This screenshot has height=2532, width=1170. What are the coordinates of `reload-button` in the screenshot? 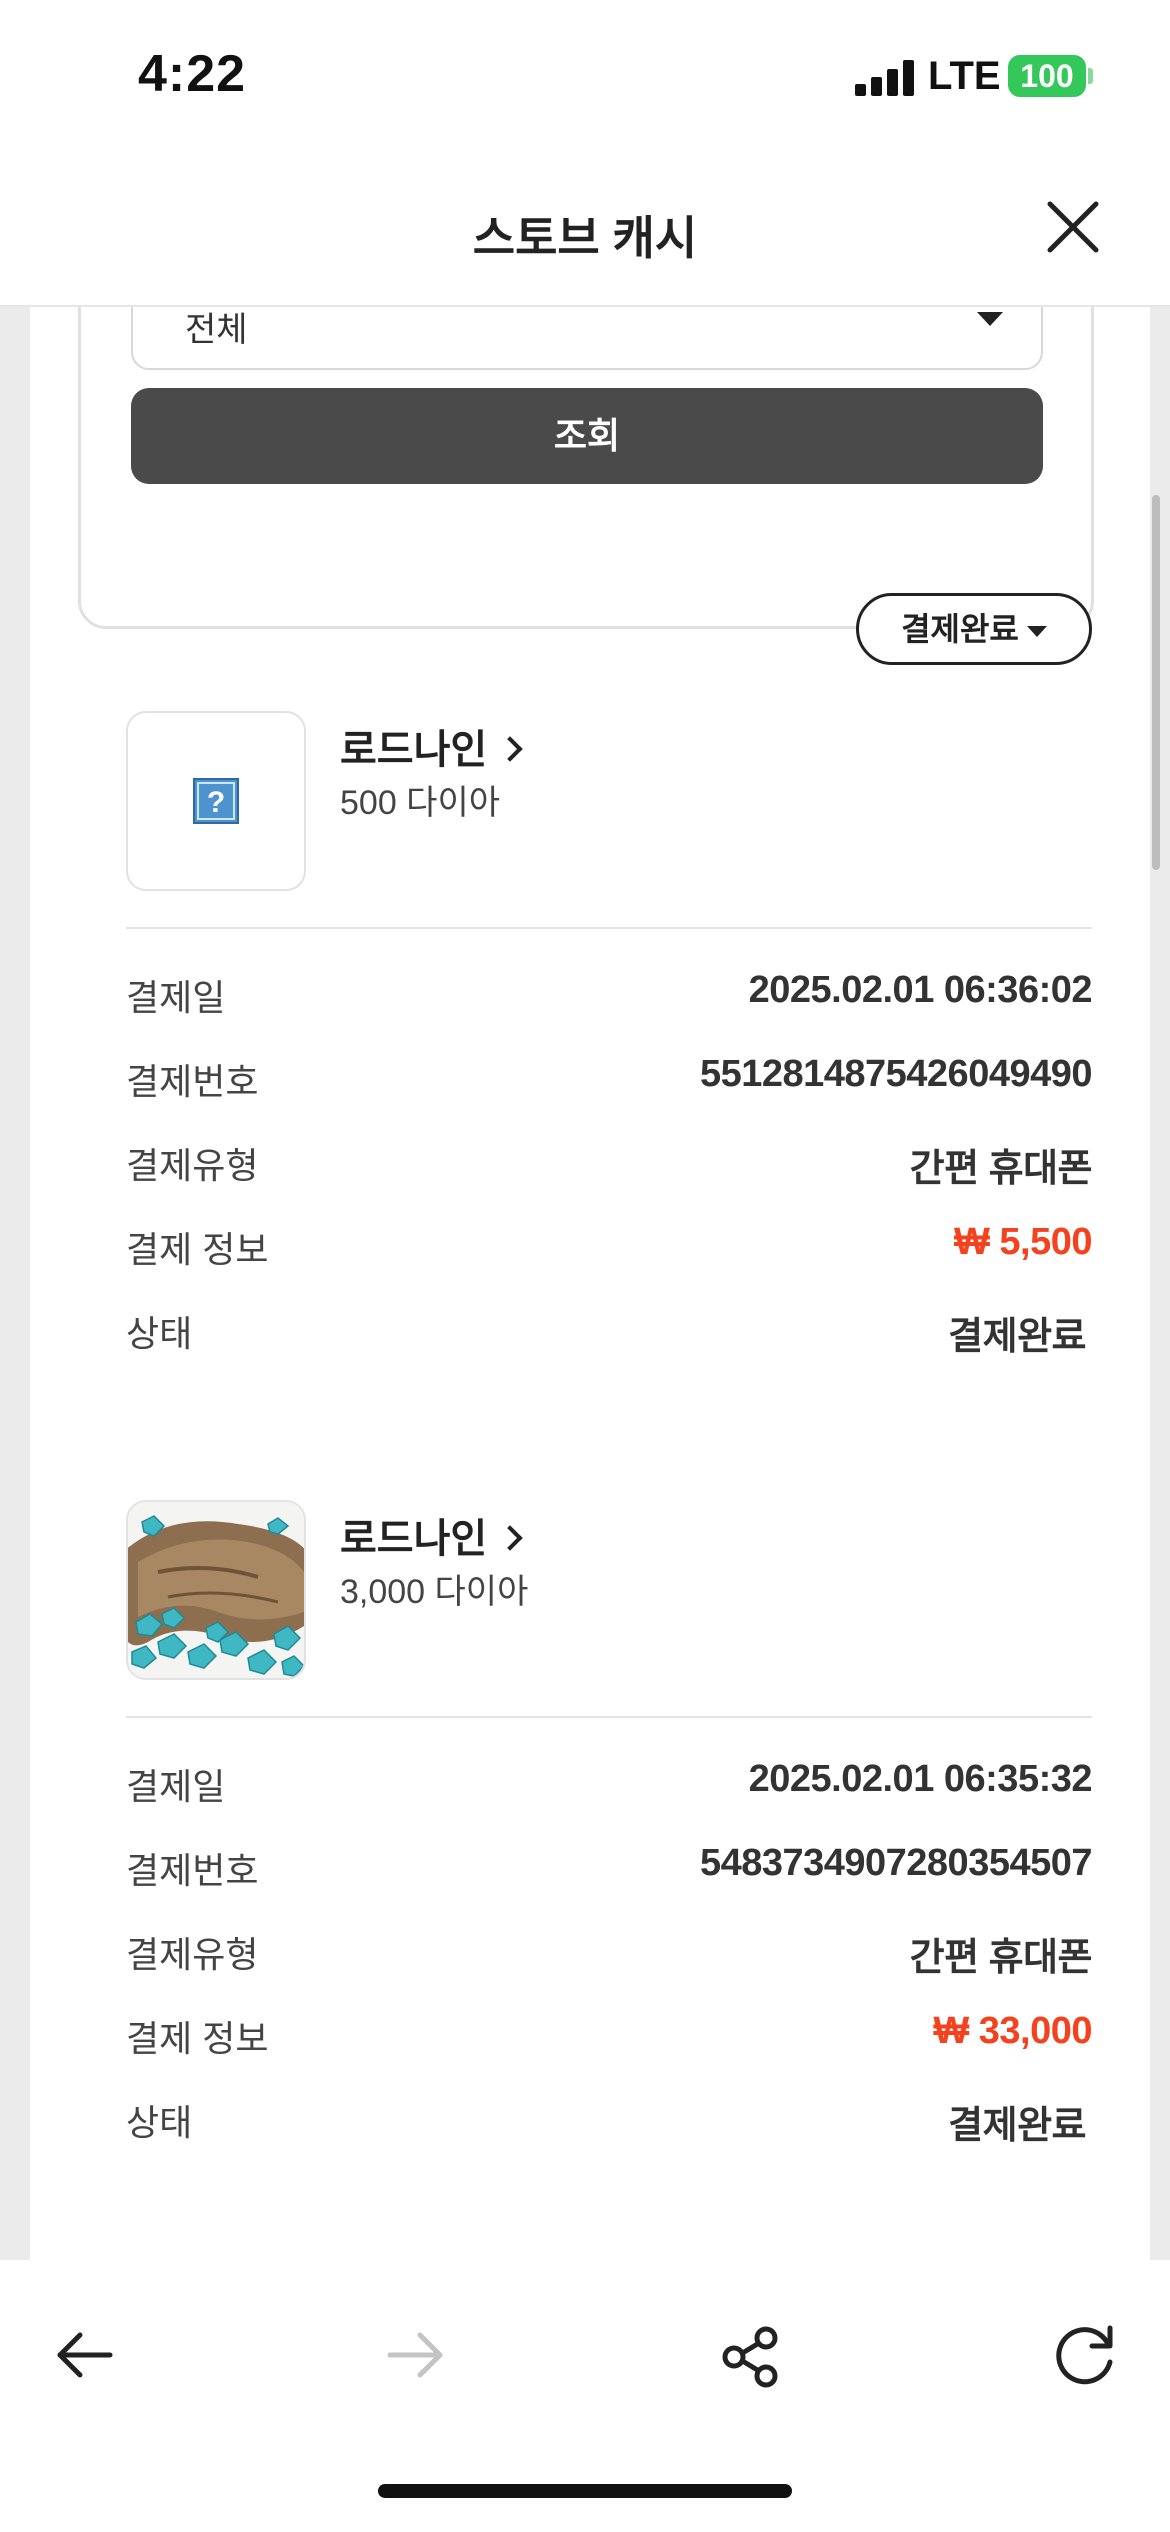 It's located at (1085, 2355).